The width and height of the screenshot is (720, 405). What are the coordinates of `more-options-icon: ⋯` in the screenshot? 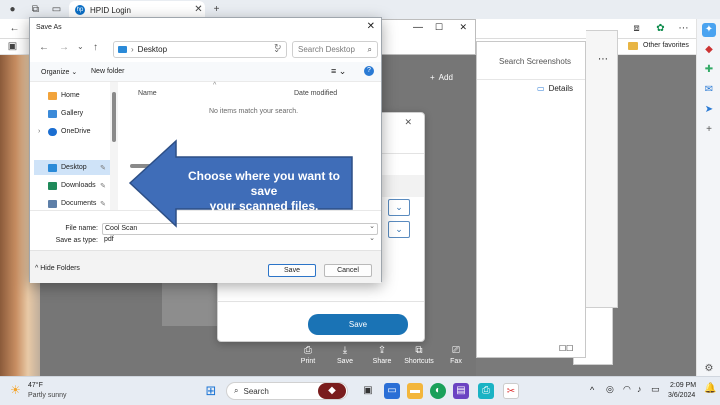 It's located at (603, 59).